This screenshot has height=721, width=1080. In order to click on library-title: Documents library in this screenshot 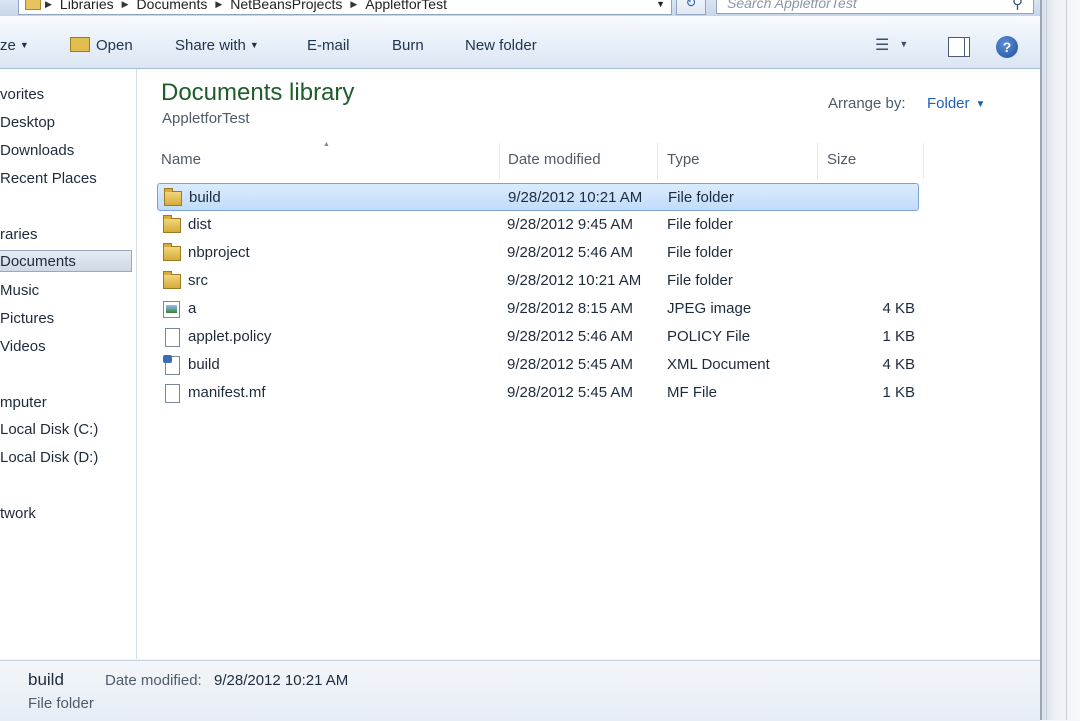, I will do `click(258, 92)`.